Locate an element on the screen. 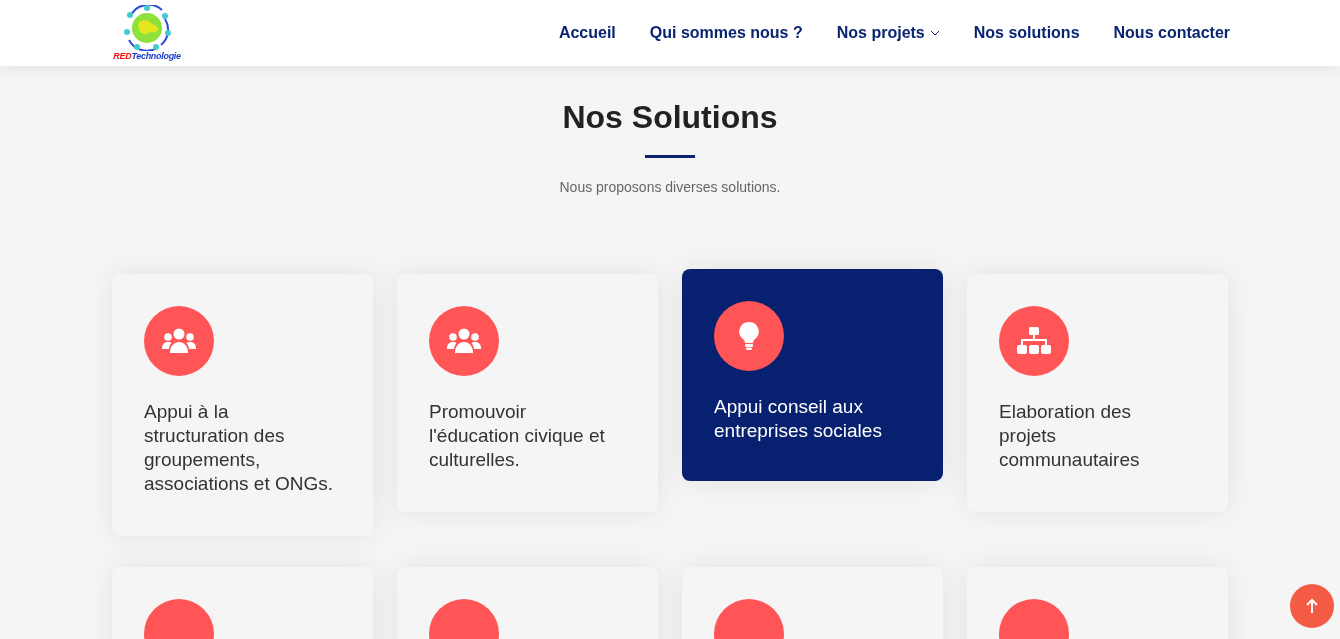  nav-link: Nos projets is located at coordinates (888, 33).